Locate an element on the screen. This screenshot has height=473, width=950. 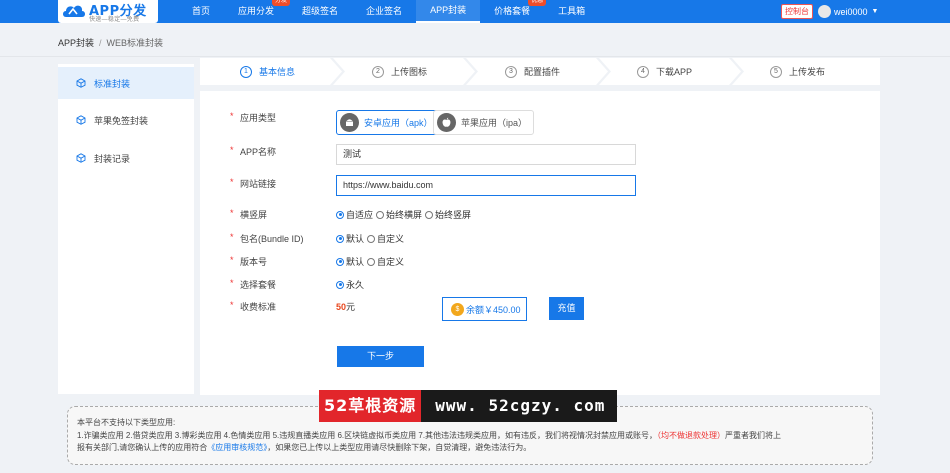
sidebar: 标准封装 苹果免签封装 封装记录 is located at coordinates (126, 229).